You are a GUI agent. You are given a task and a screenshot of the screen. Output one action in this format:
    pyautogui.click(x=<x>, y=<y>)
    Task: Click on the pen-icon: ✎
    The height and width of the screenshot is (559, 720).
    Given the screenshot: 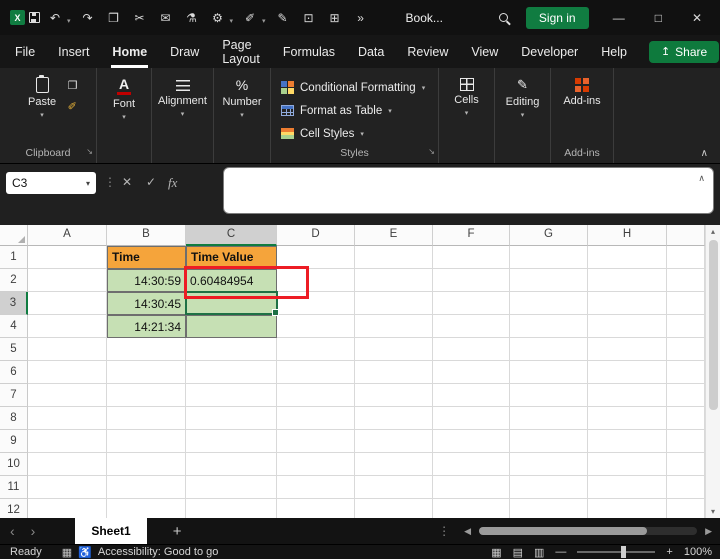 What is the action you would take?
    pyautogui.click(x=283, y=18)
    